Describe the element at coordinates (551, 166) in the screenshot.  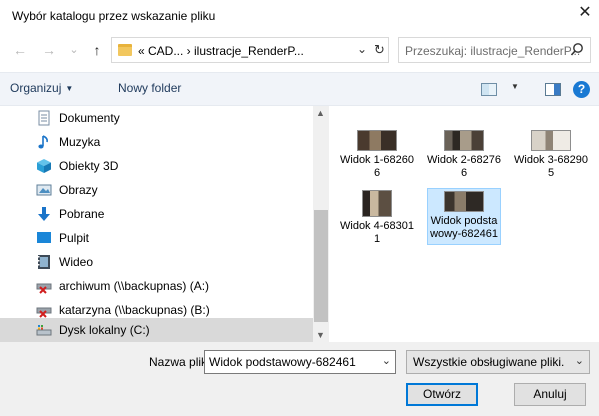
I see `file-name: Widok 3-682905` at that location.